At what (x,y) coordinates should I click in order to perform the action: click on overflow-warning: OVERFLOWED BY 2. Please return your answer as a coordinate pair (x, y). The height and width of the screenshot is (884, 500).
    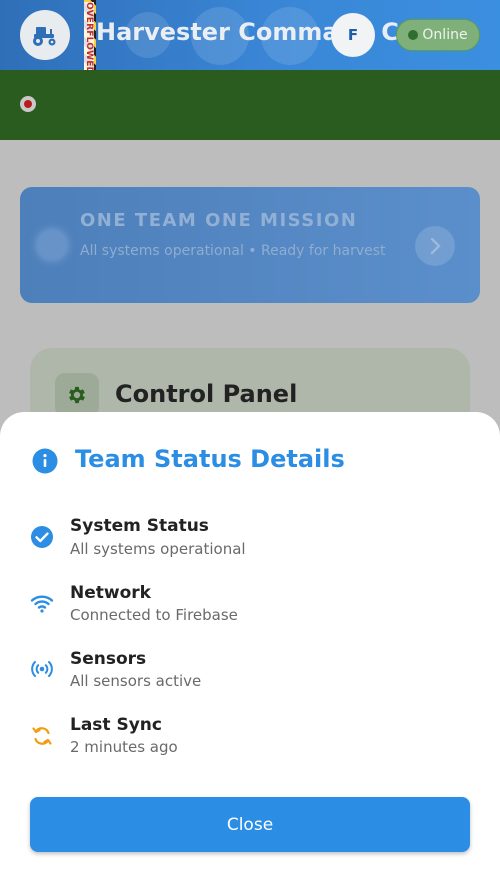
    Looking at the image, I should click on (90, 35).